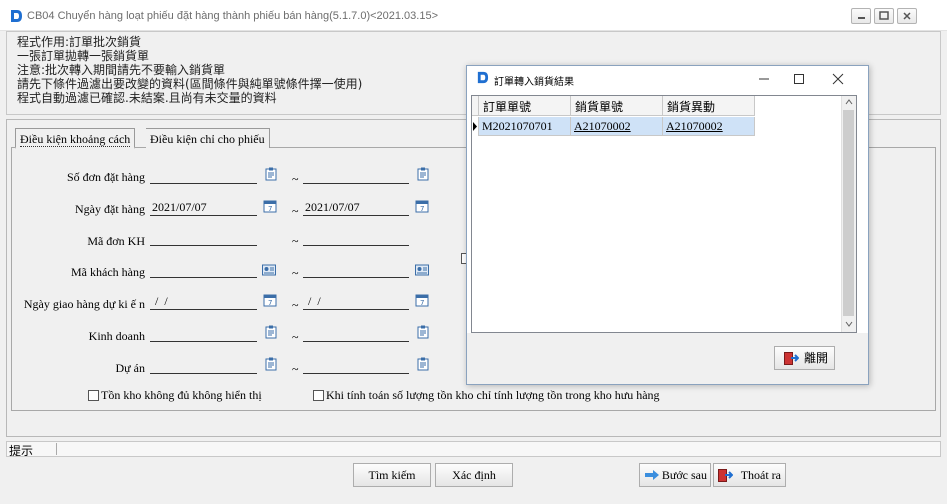 Image resolution: width=947 pixels, height=504 pixels. What do you see at coordinates (709, 126) in the screenshot?
I see `table-row-sale-change-link: A21070002` at bounding box center [709, 126].